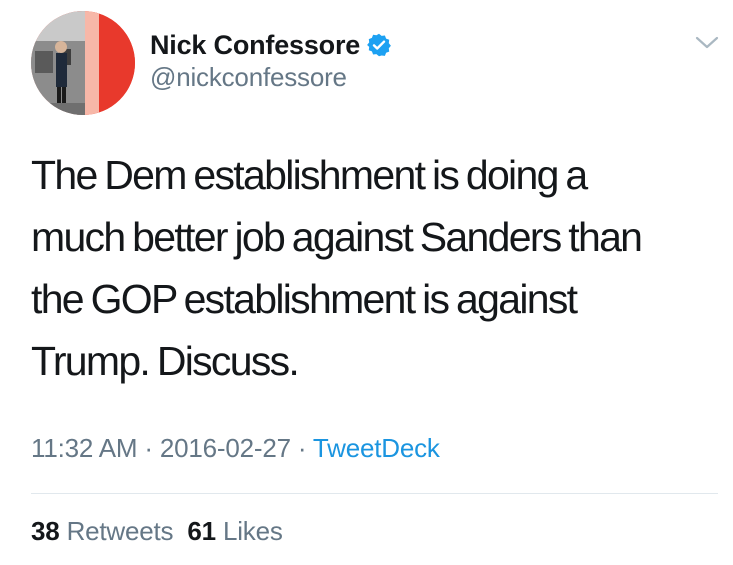 The height and width of the screenshot is (565, 733). I want to click on retweets-label: Retweets, so click(120, 531).